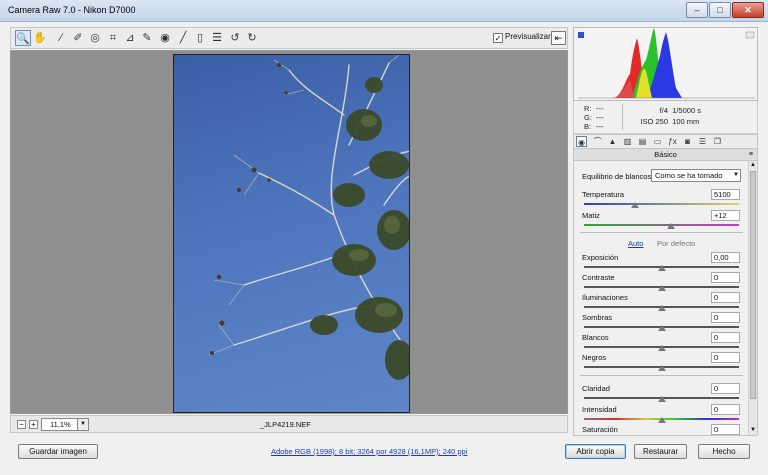  Describe the element at coordinates (660, 451) in the screenshot. I see `reset-button: Restaurar` at that location.